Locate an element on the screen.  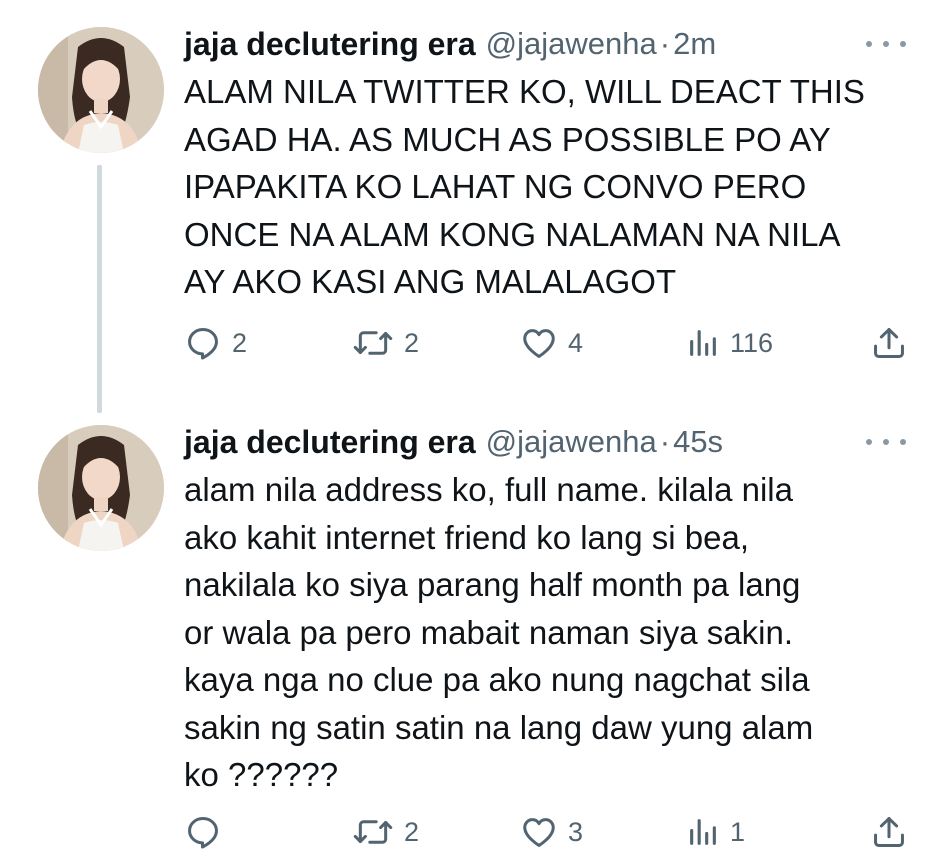
tweet-text-line: or wala pa pero mabait naman siya sakin. is located at coordinates (488, 632).